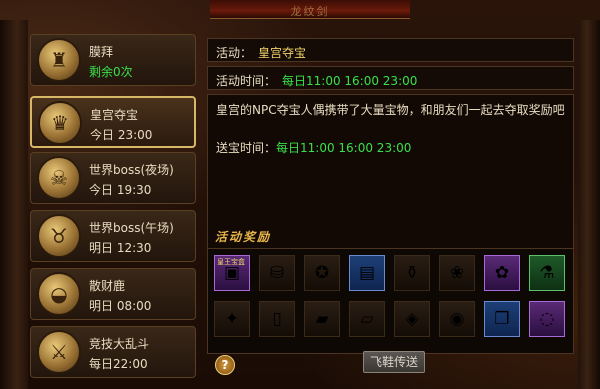  Describe the element at coordinates (231, 262) in the screenshot. I see `slot-tag: 皇王宝盒` at that location.